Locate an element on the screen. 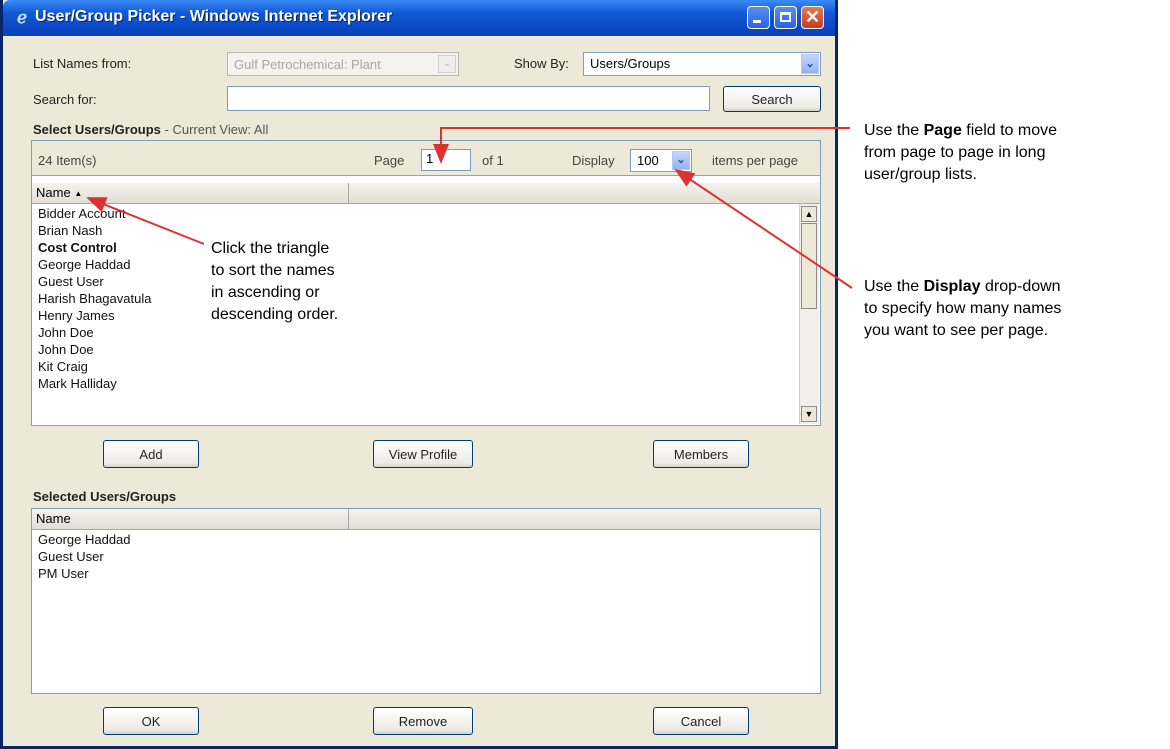  annotation-arrows is located at coordinates (469, 208).